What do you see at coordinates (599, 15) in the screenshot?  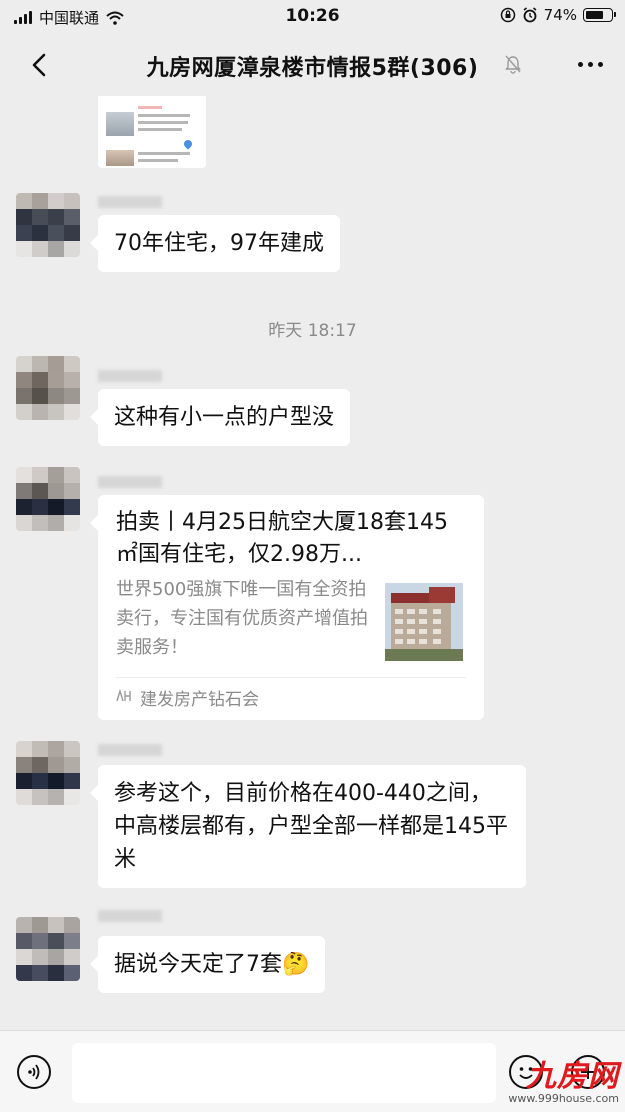 I see `battery-icon` at bounding box center [599, 15].